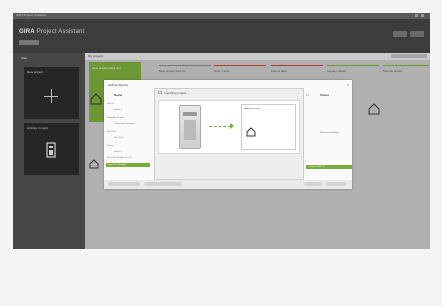 This screenshot has width=442, height=306. What do you see at coordinates (118, 152) in the screenshot?
I see `list-item: Device 2` at bounding box center [118, 152].